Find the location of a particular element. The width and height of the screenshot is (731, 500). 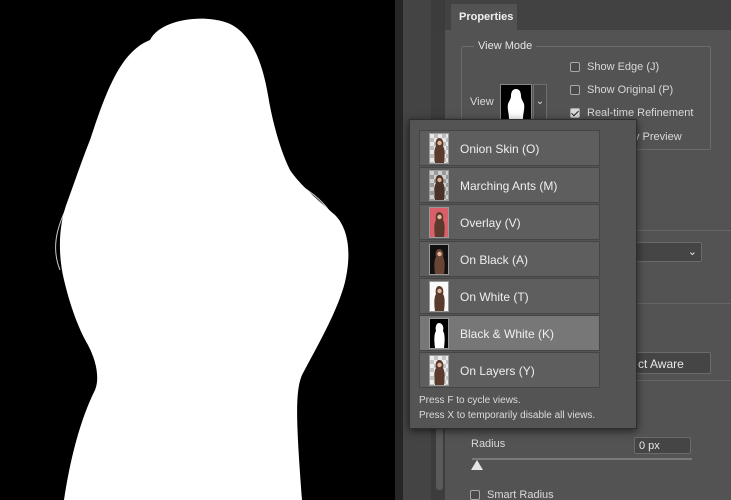

show-original-checkbox is located at coordinates (575, 90).